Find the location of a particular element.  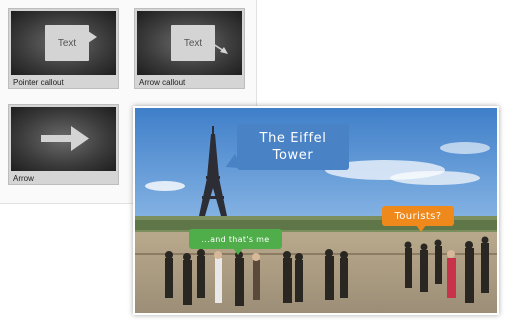

tile-arrow: Arrow is located at coordinates (63, 144).